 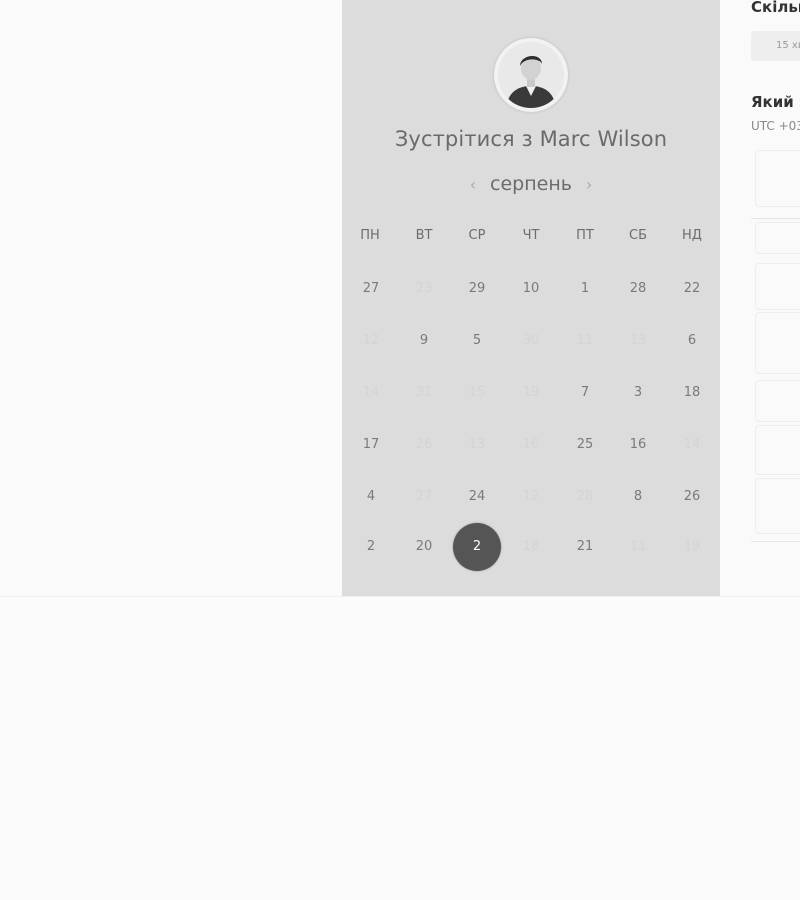 What do you see at coordinates (477, 547) in the screenshot?
I see `selected-calendar-day: 2` at bounding box center [477, 547].